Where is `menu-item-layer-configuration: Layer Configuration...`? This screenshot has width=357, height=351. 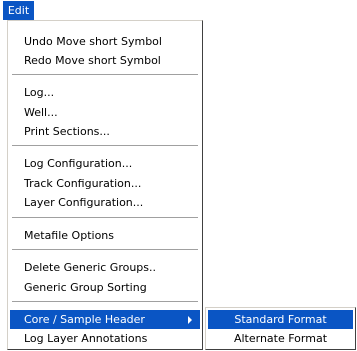 menu-item-layer-configuration: Layer Configuration... is located at coordinates (105, 202).